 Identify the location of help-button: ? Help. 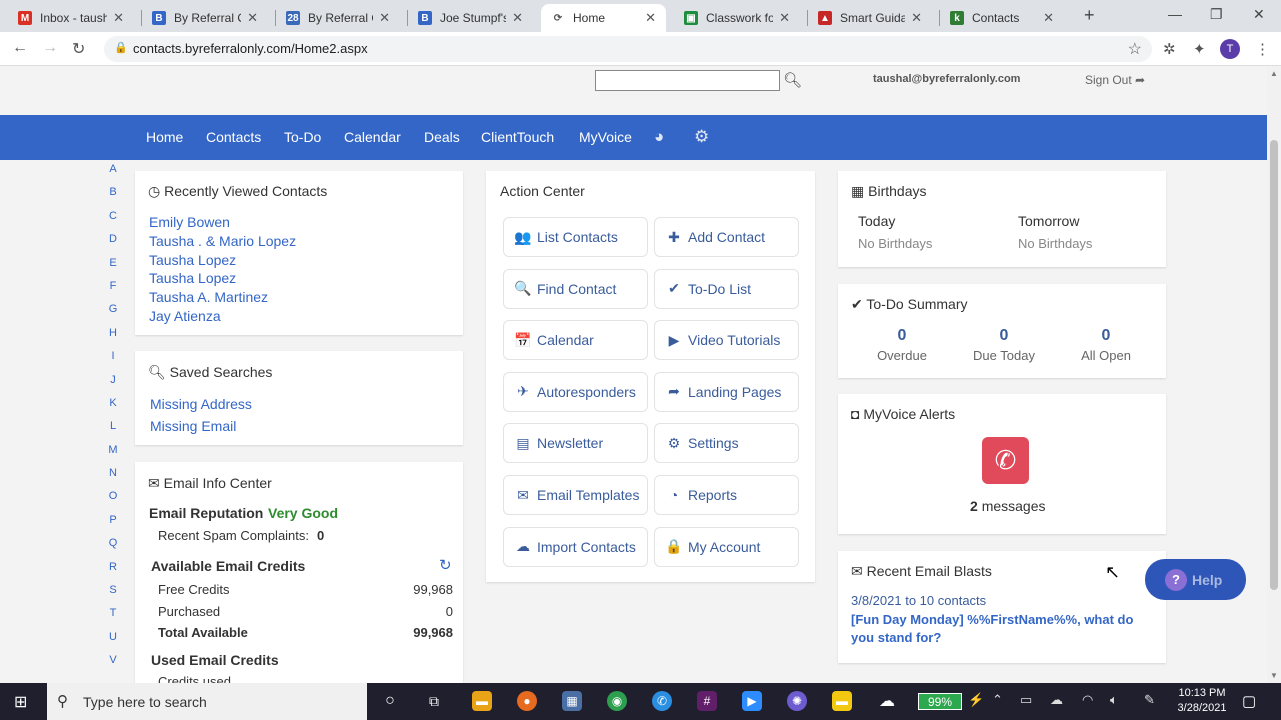
(1195, 579).